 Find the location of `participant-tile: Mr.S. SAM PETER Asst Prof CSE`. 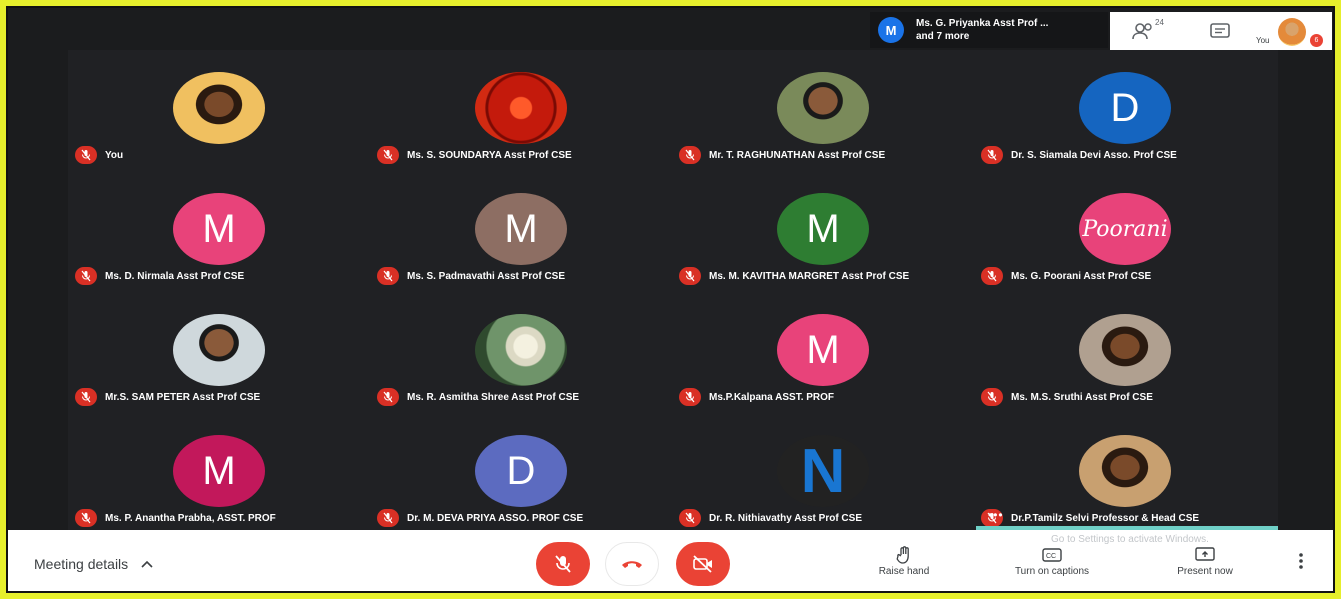

participant-tile: Mr.S. SAM PETER Asst Prof CSE is located at coordinates (218, 352).